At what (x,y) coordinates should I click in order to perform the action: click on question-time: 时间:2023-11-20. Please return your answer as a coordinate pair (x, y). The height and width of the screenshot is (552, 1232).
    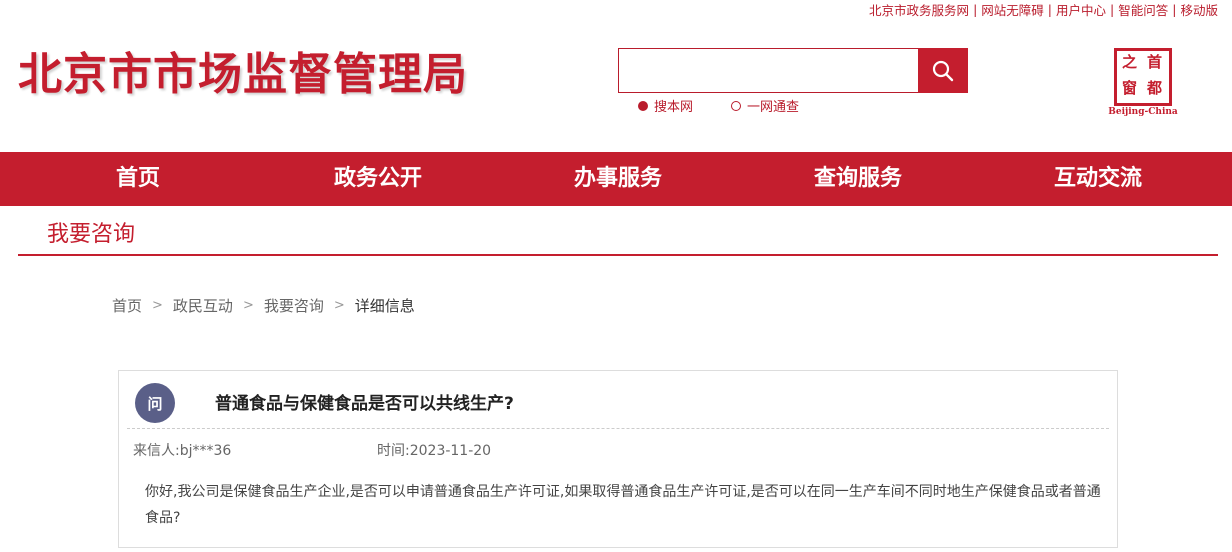
    Looking at the image, I should click on (434, 450).